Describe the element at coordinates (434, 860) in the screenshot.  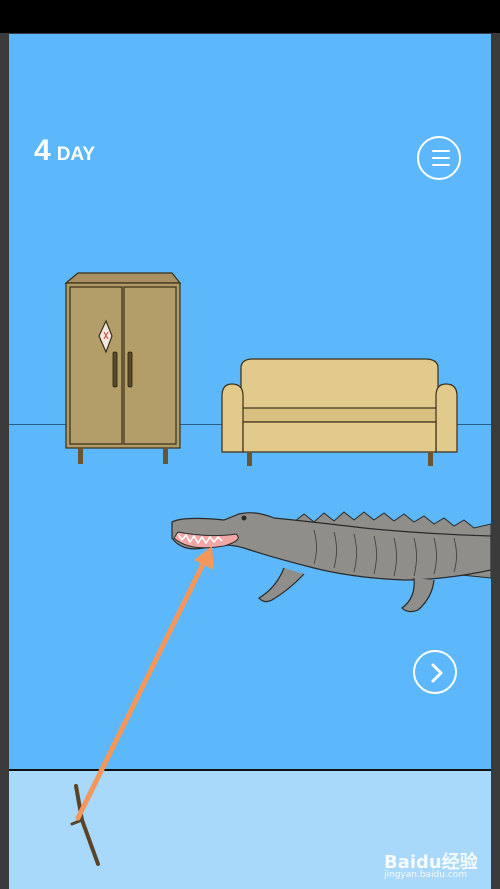
I see `watermark: Baidu经验 jingyan.baidu.com` at that location.